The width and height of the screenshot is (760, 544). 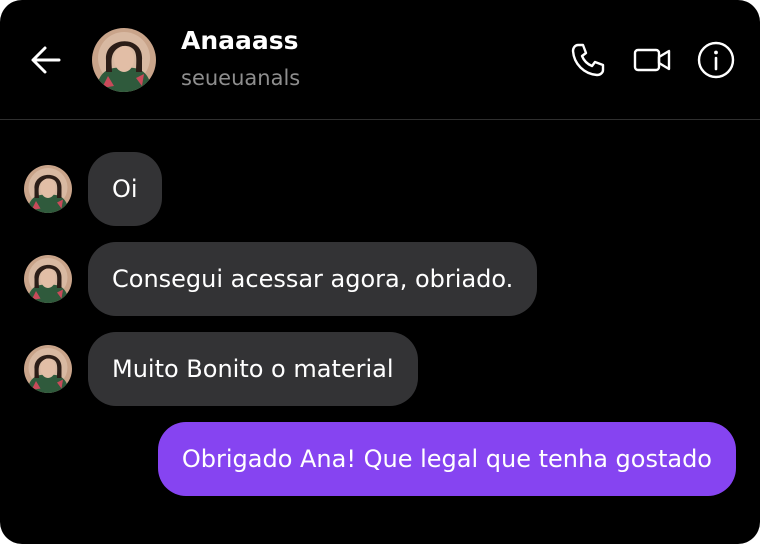 I want to click on message-row: Muito Bonito o material, so click(x=380, y=369).